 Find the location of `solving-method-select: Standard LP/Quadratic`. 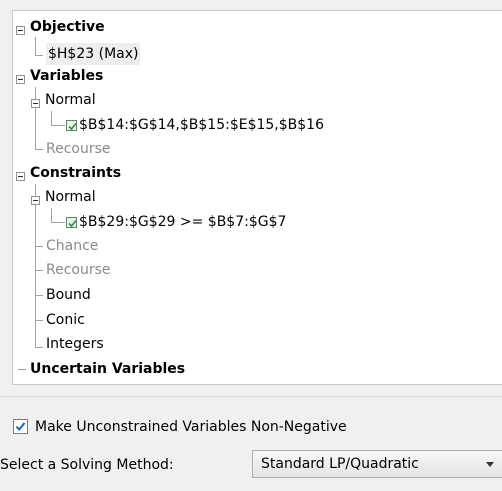

solving-method-select: Standard LP/Quadratic is located at coordinates (377, 464).